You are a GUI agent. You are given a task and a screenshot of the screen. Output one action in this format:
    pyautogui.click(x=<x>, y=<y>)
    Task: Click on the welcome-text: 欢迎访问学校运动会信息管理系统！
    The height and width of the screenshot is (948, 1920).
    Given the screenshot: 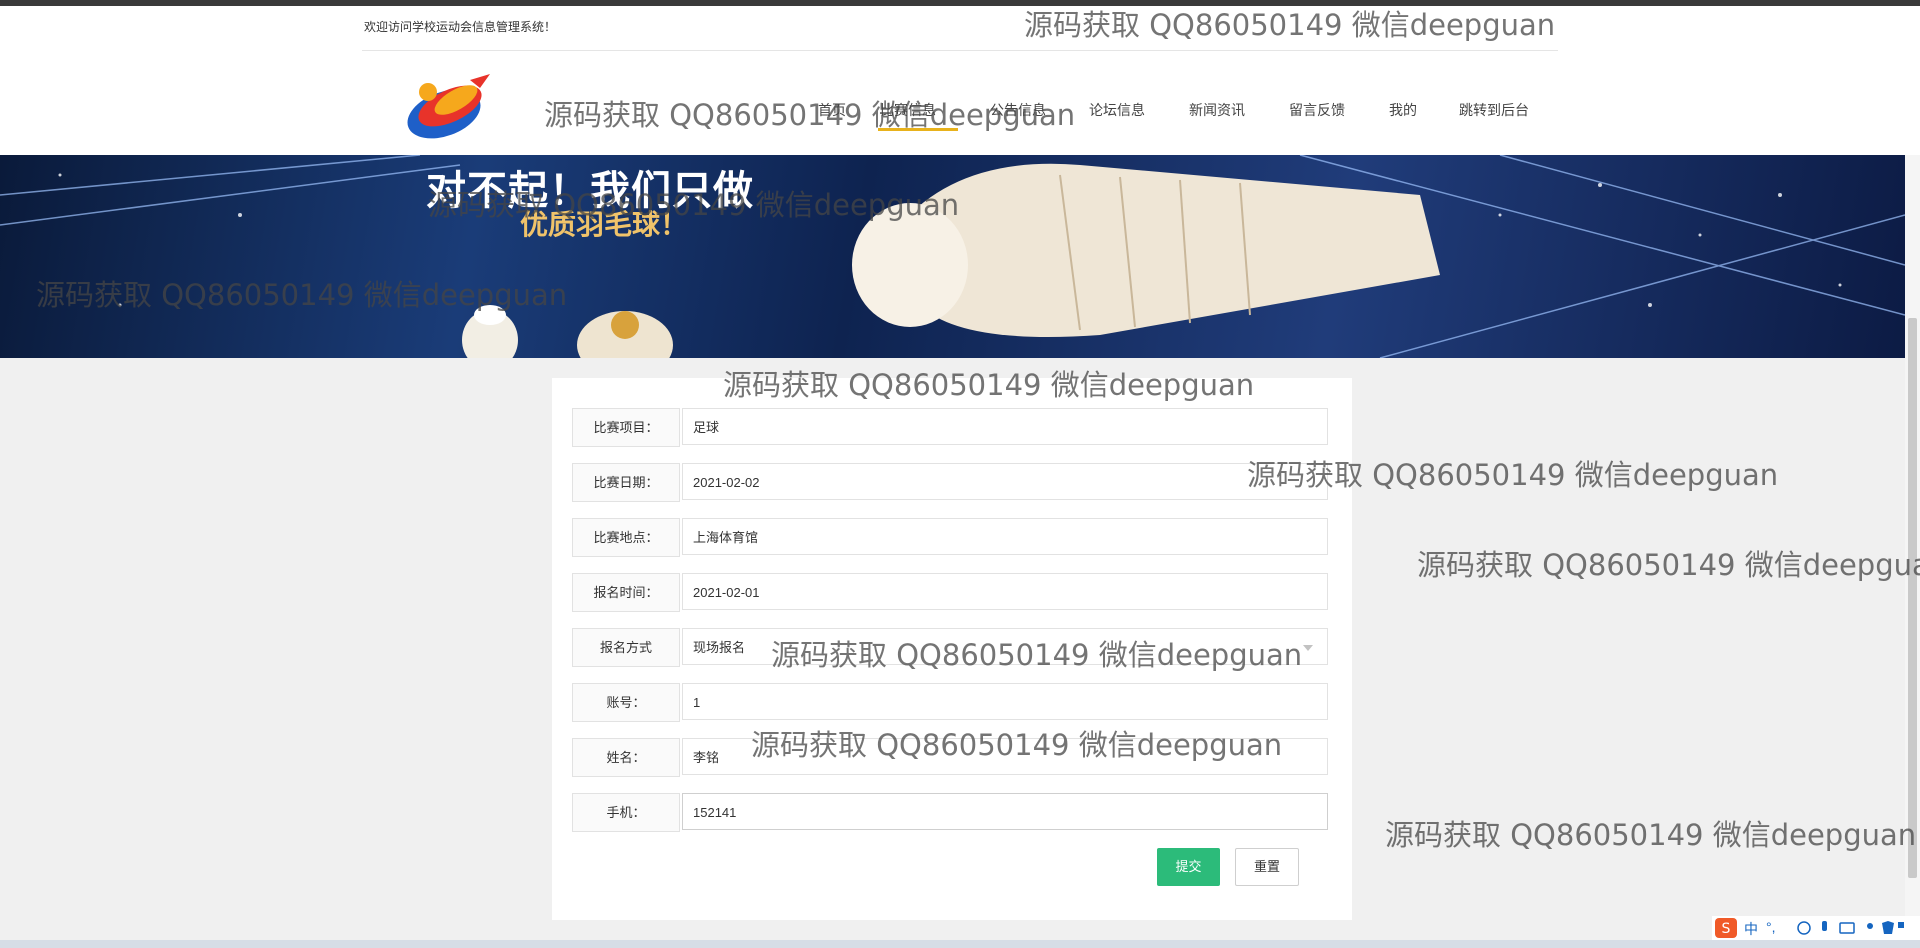 What is the action you would take?
    pyautogui.click(x=460, y=27)
    